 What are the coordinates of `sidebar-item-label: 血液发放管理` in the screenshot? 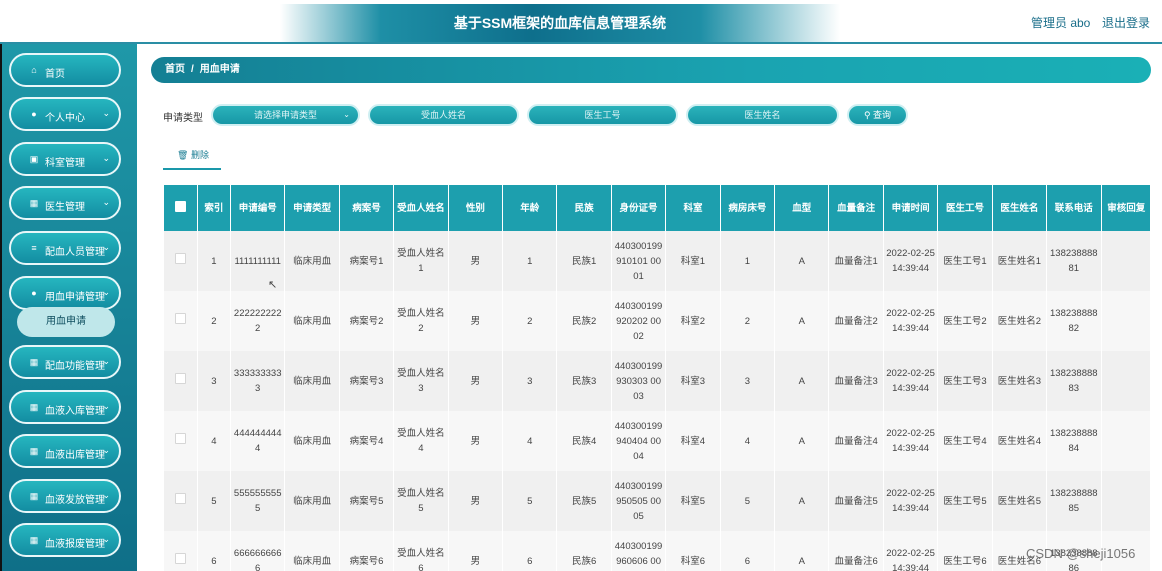 It's located at (75, 500).